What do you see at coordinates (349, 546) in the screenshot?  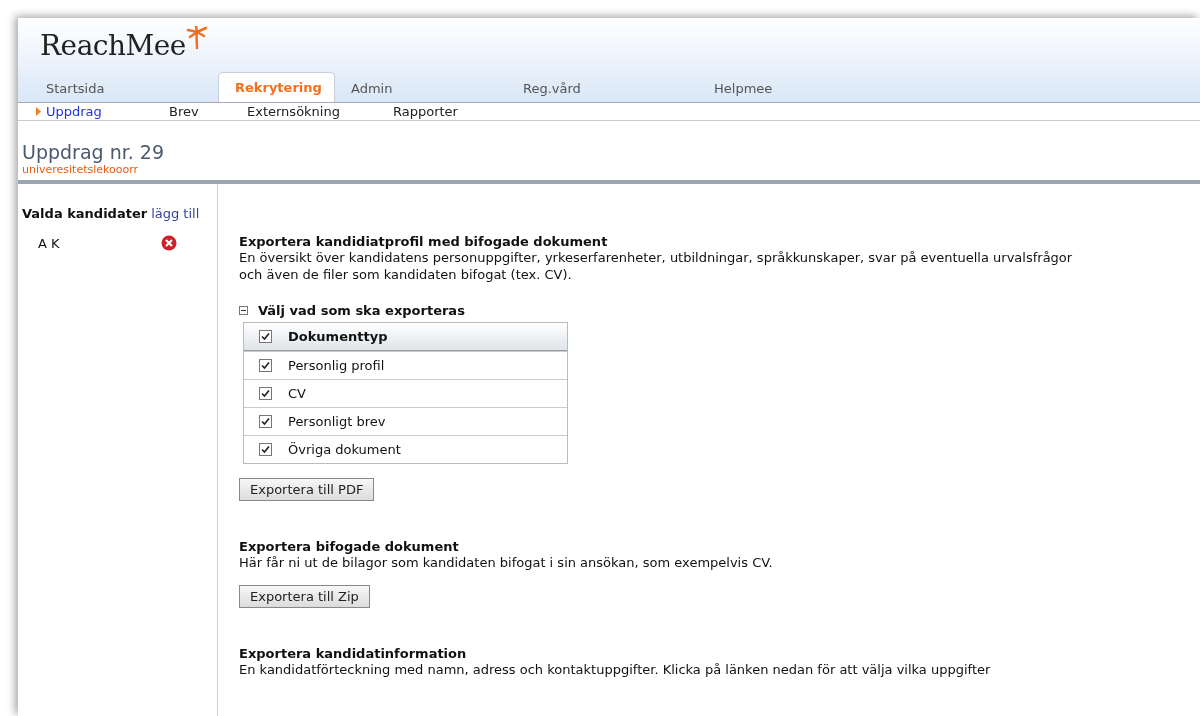 I see `section-title: Exportera bifogade dokument` at bounding box center [349, 546].